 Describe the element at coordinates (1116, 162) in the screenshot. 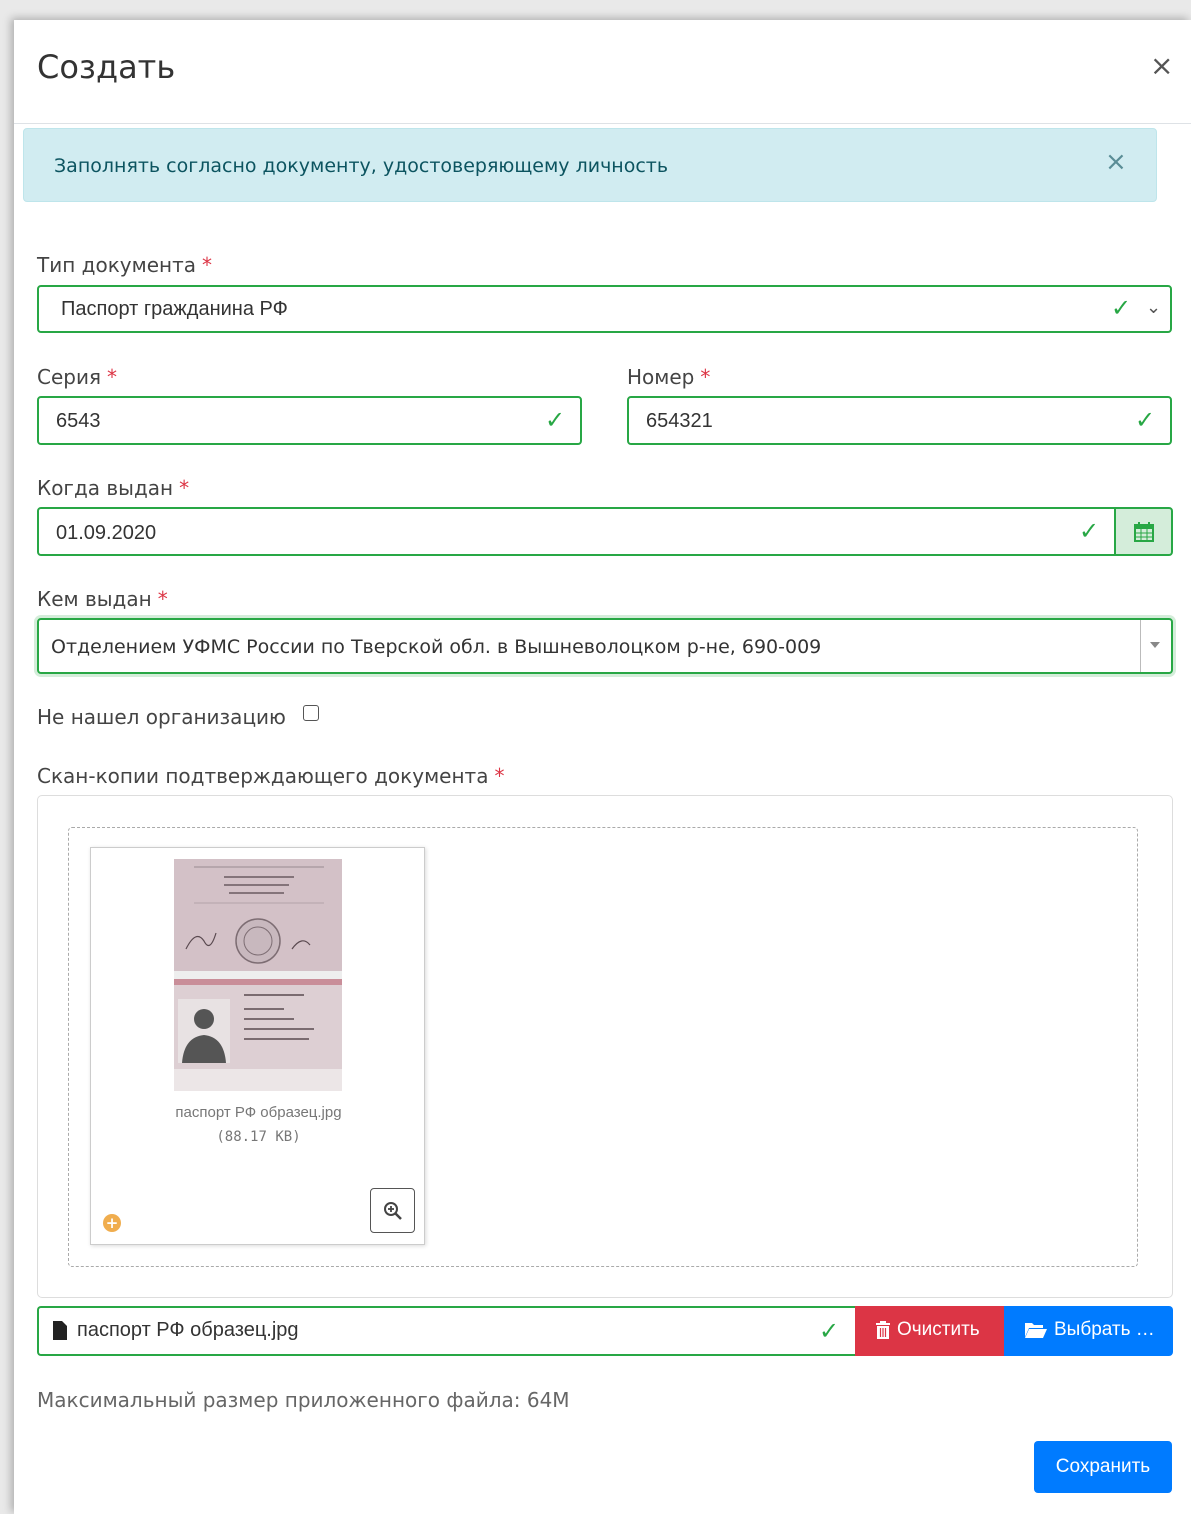

I see `alert-close-icon: ×` at that location.